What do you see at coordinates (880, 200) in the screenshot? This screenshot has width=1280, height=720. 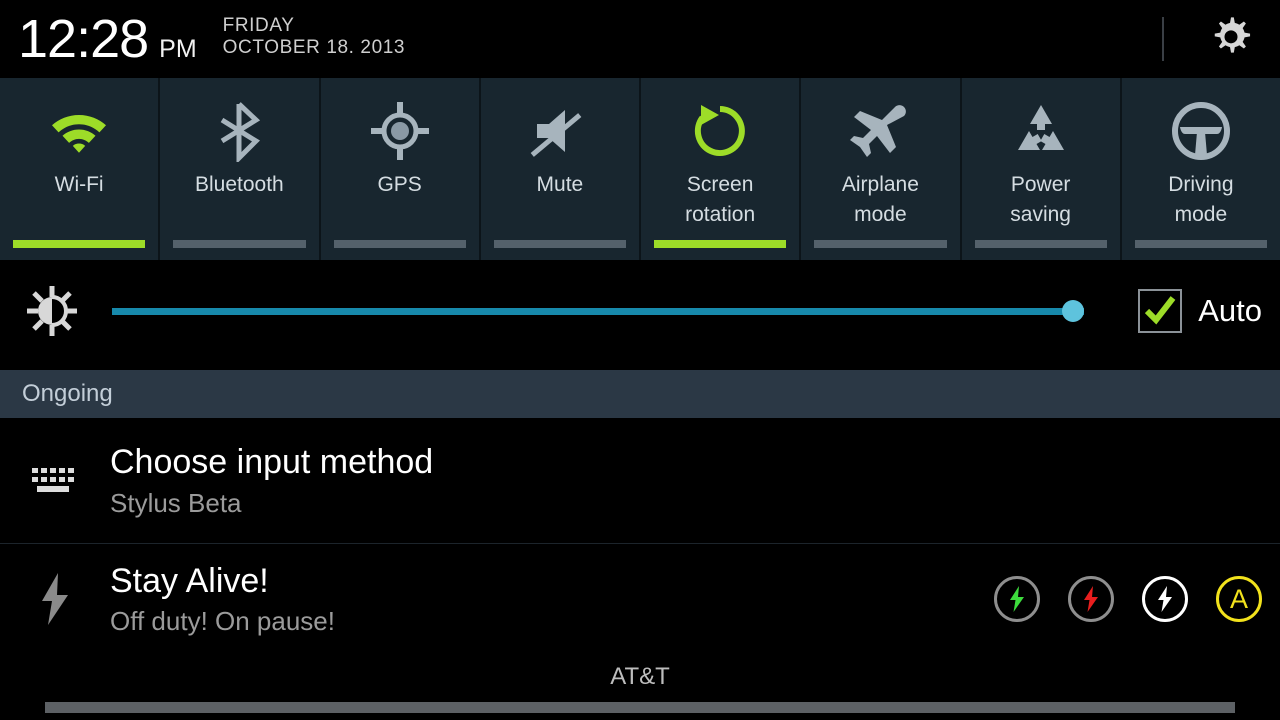 I see `toggle-label: Airplane mode` at bounding box center [880, 200].